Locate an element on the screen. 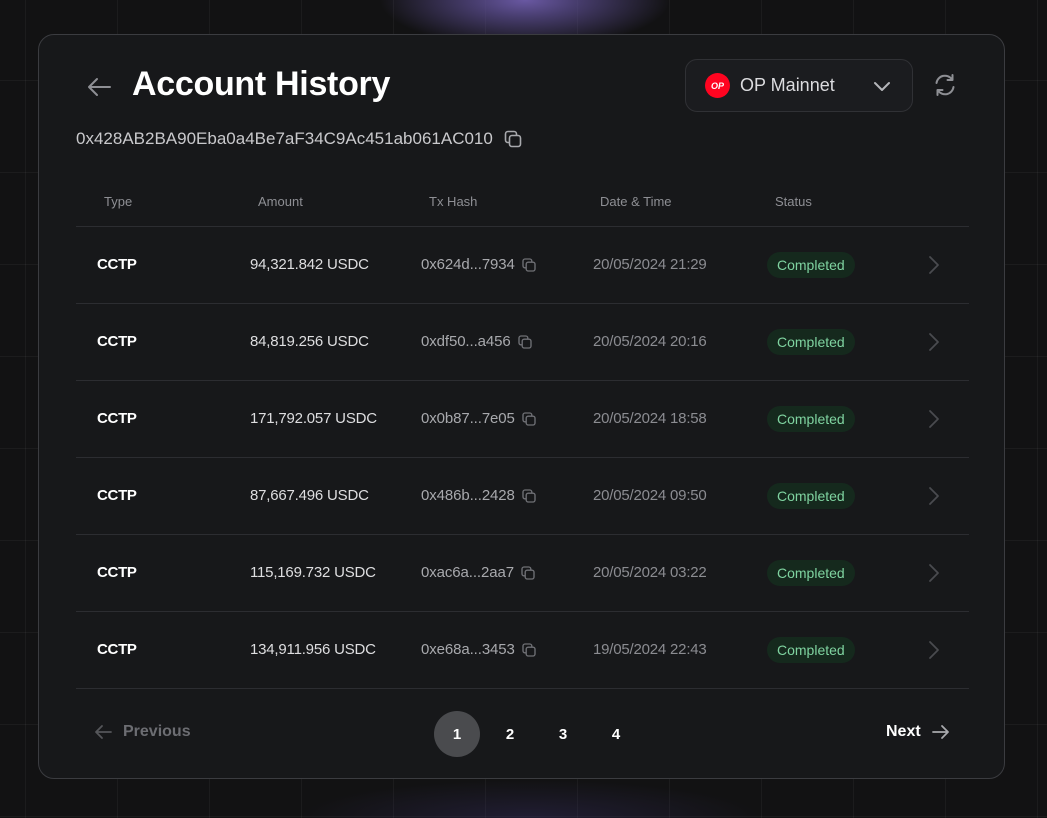 Image resolution: width=1047 pixels, height=818 pixels. column-header-amount: Amount is located at coordinates (280, 201).